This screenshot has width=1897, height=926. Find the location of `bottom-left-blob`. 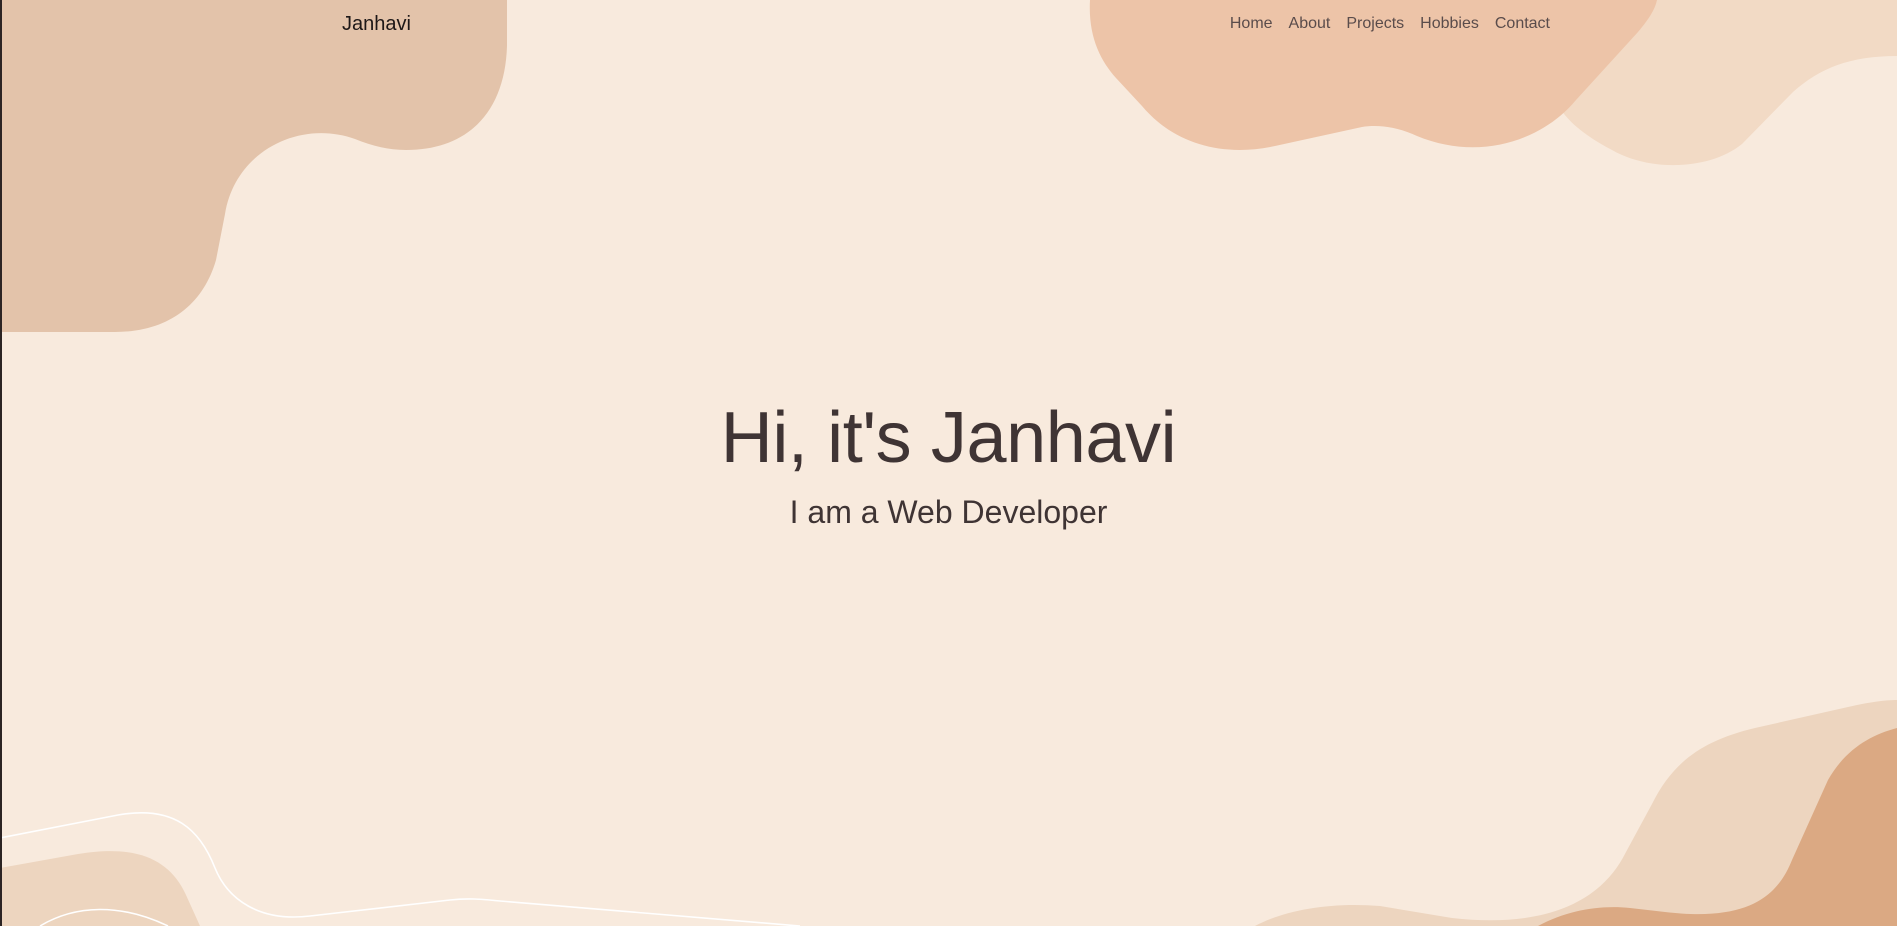

bottom-left-blob is located at coordinates (100, 888).